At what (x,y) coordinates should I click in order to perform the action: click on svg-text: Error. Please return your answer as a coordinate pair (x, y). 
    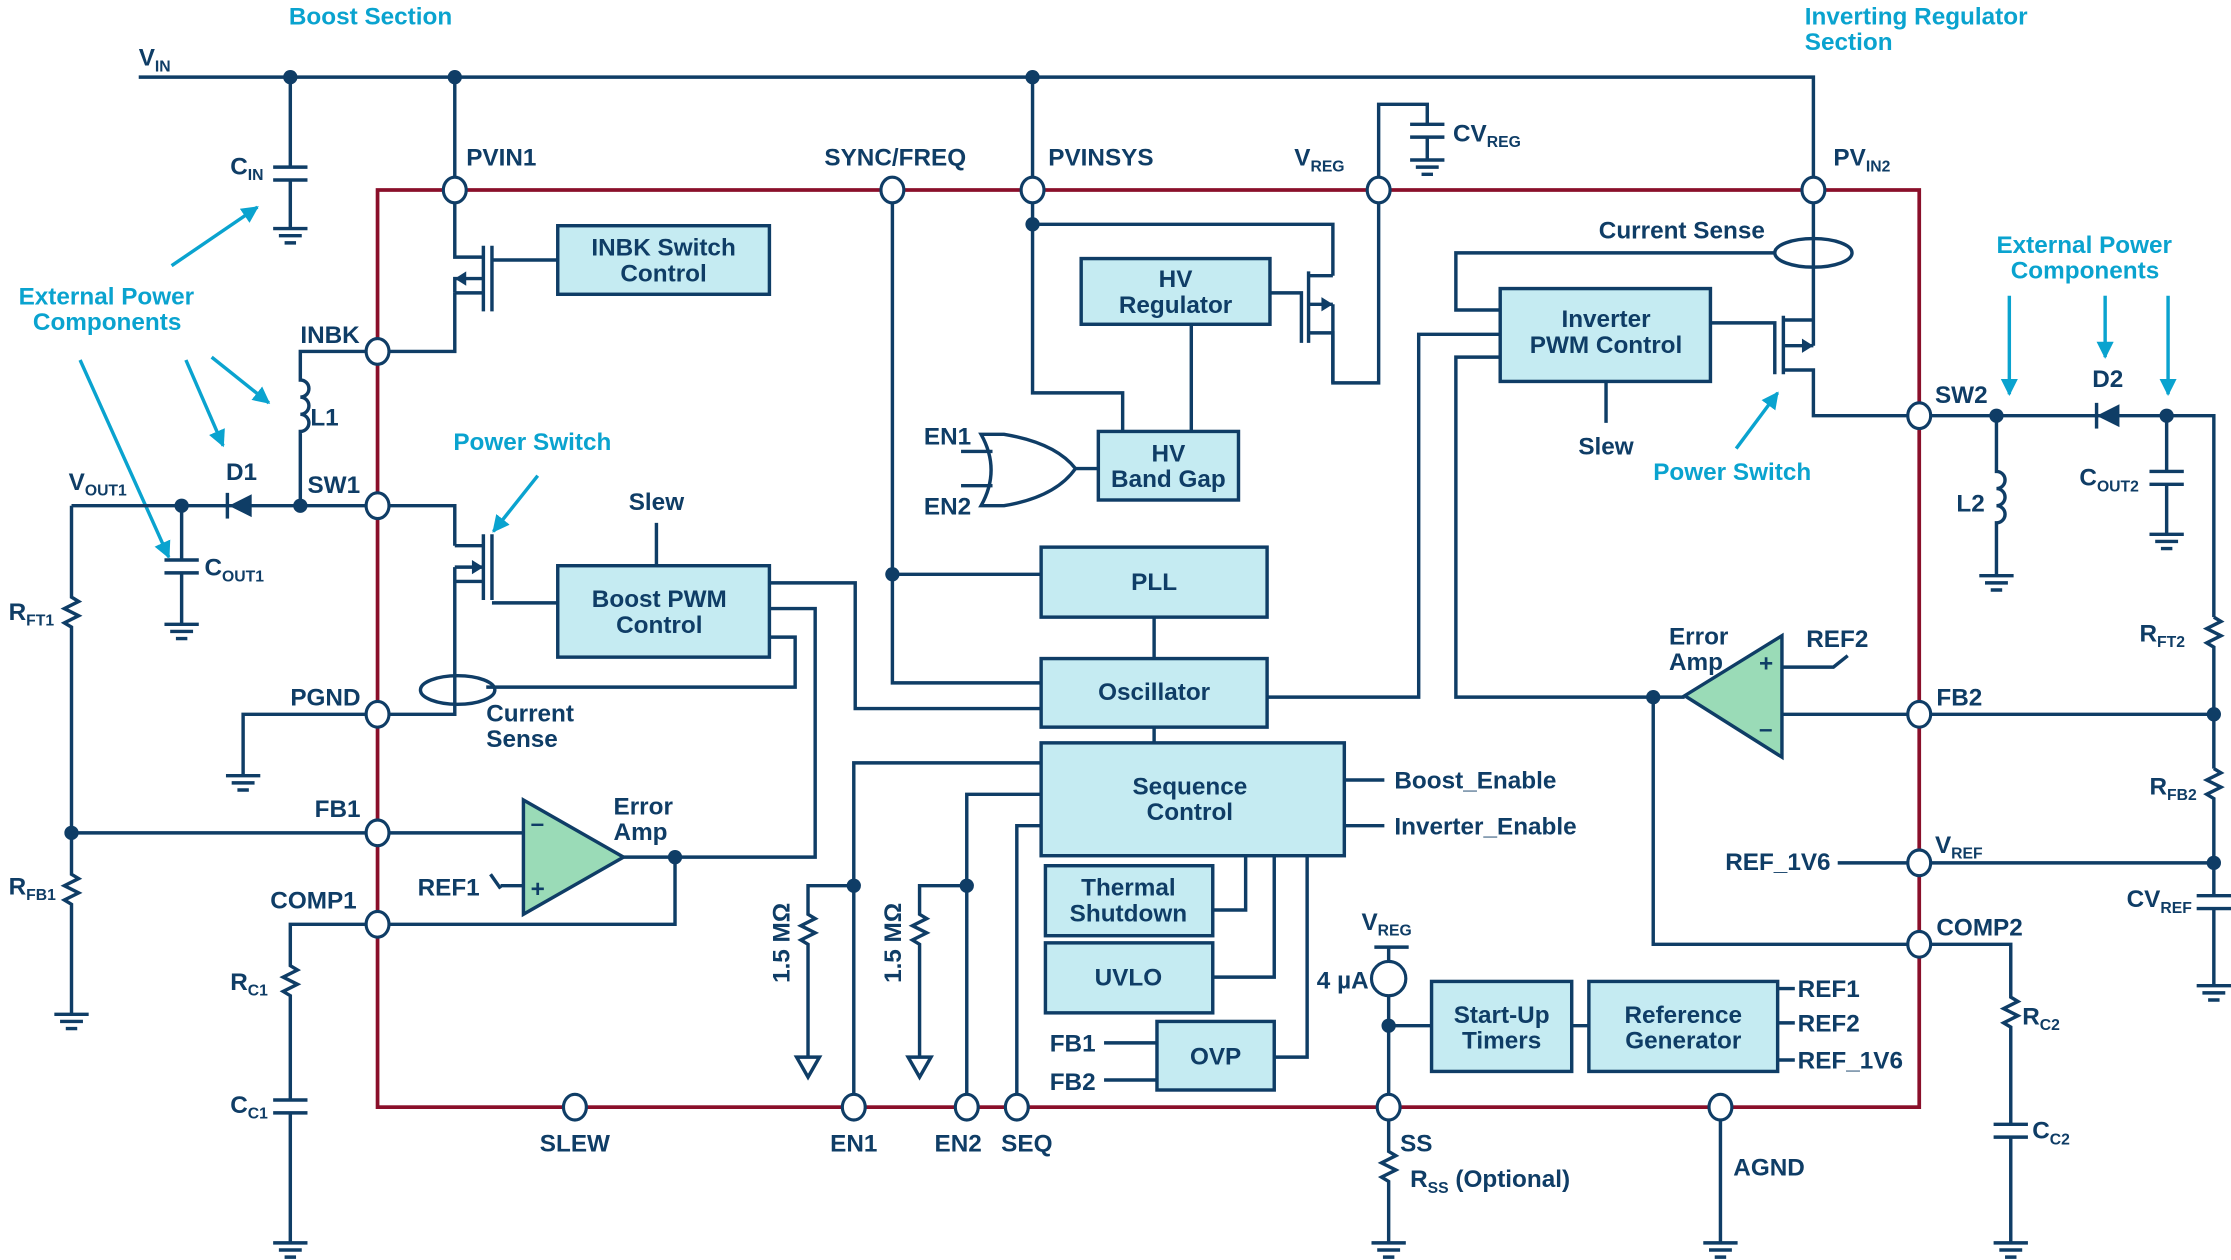
    Looking at the image, I should click on (1699, 636).